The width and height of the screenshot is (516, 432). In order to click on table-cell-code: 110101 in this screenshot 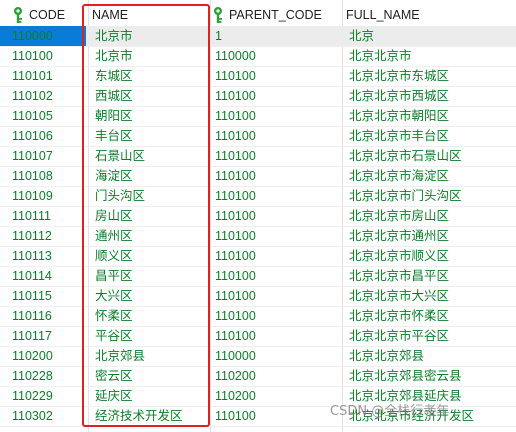, I will do `click(43, 76)`.